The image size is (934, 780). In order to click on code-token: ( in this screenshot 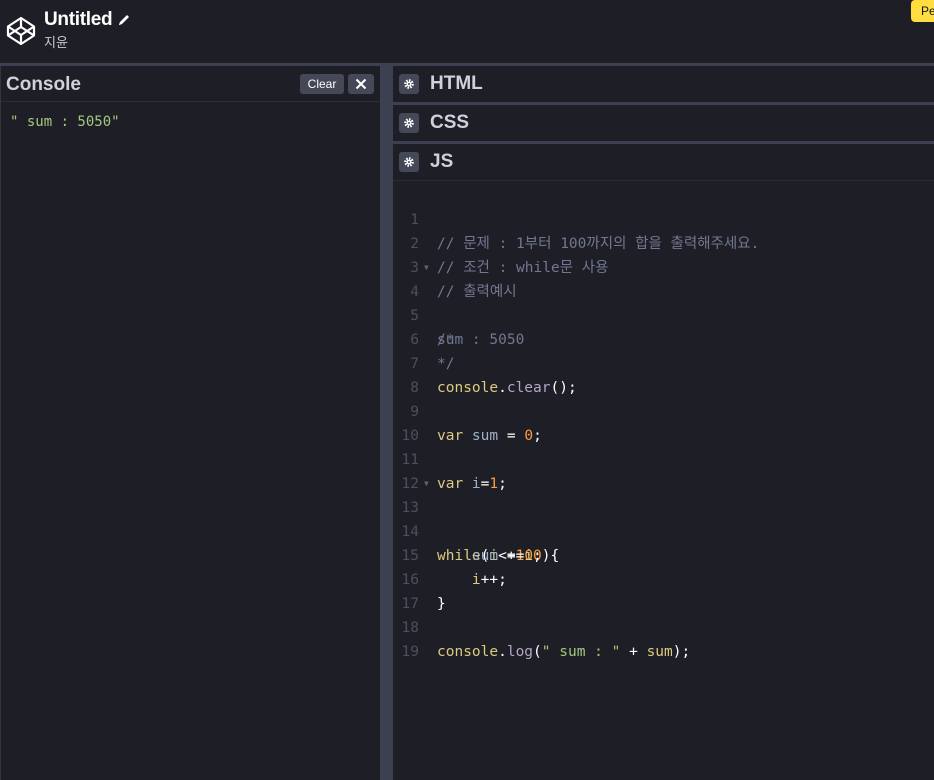, I will do `click(537, 652)`.